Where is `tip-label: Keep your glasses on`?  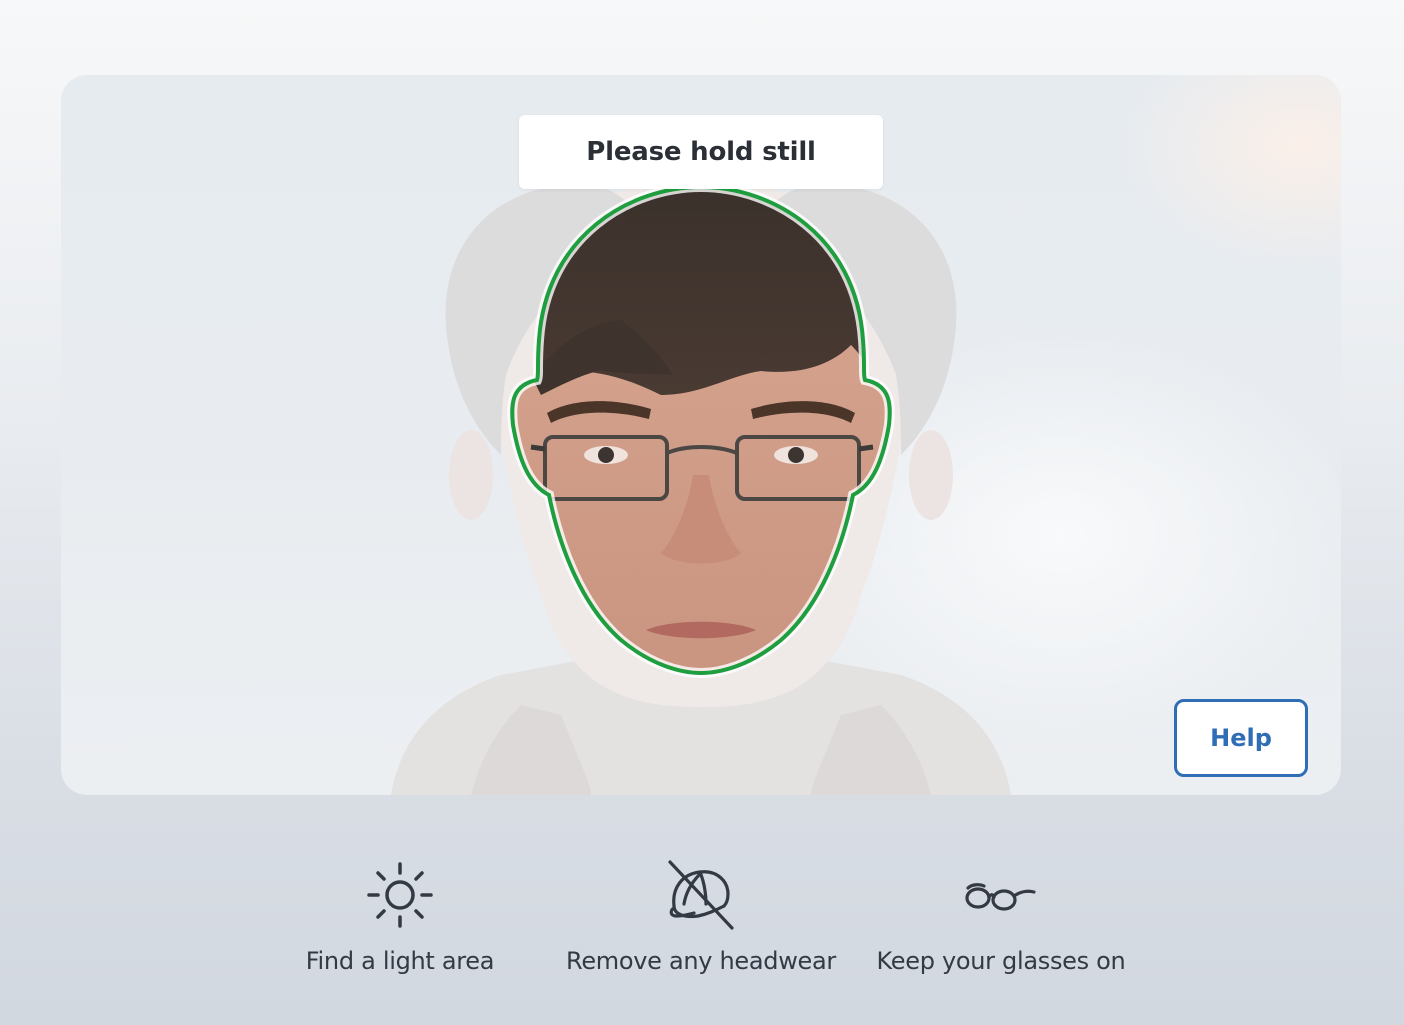
tip-label: Keep your glasses on is located at coordinates (1001, 961).